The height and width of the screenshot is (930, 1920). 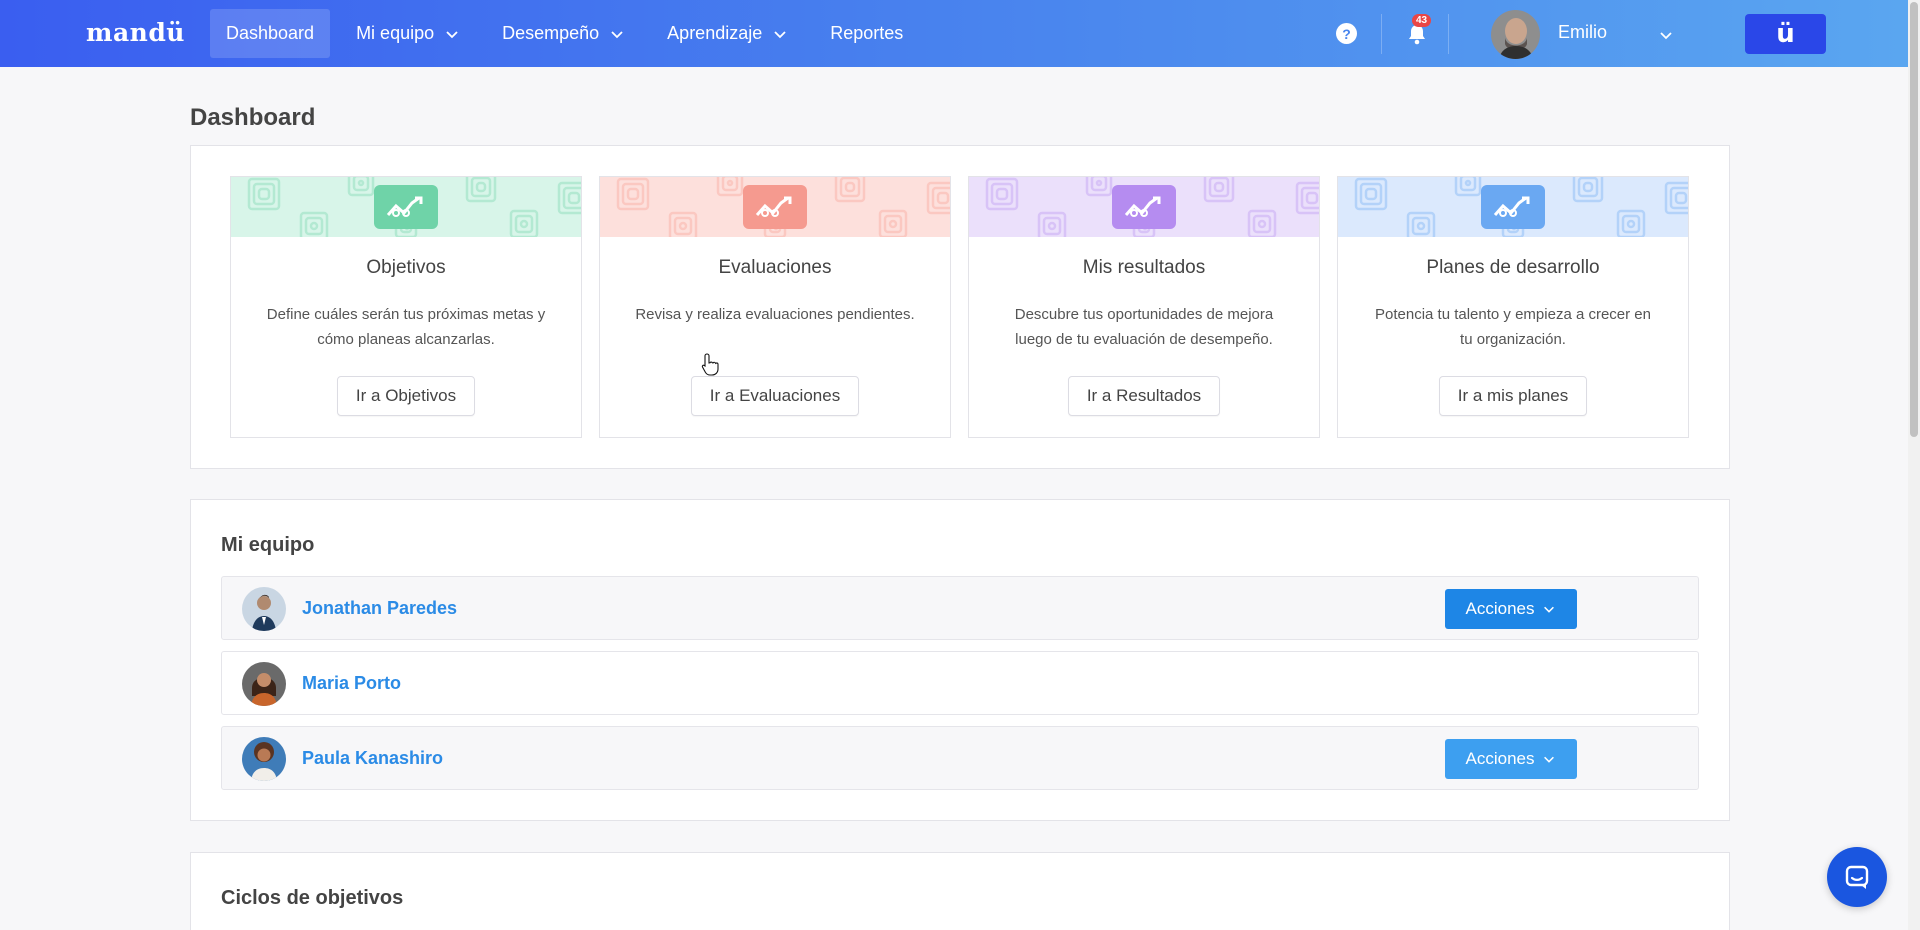 What do you see at coordinates (1785, 34) in the screenshot?
I see `brand-button: ü` at bounding box center [1785, 34].